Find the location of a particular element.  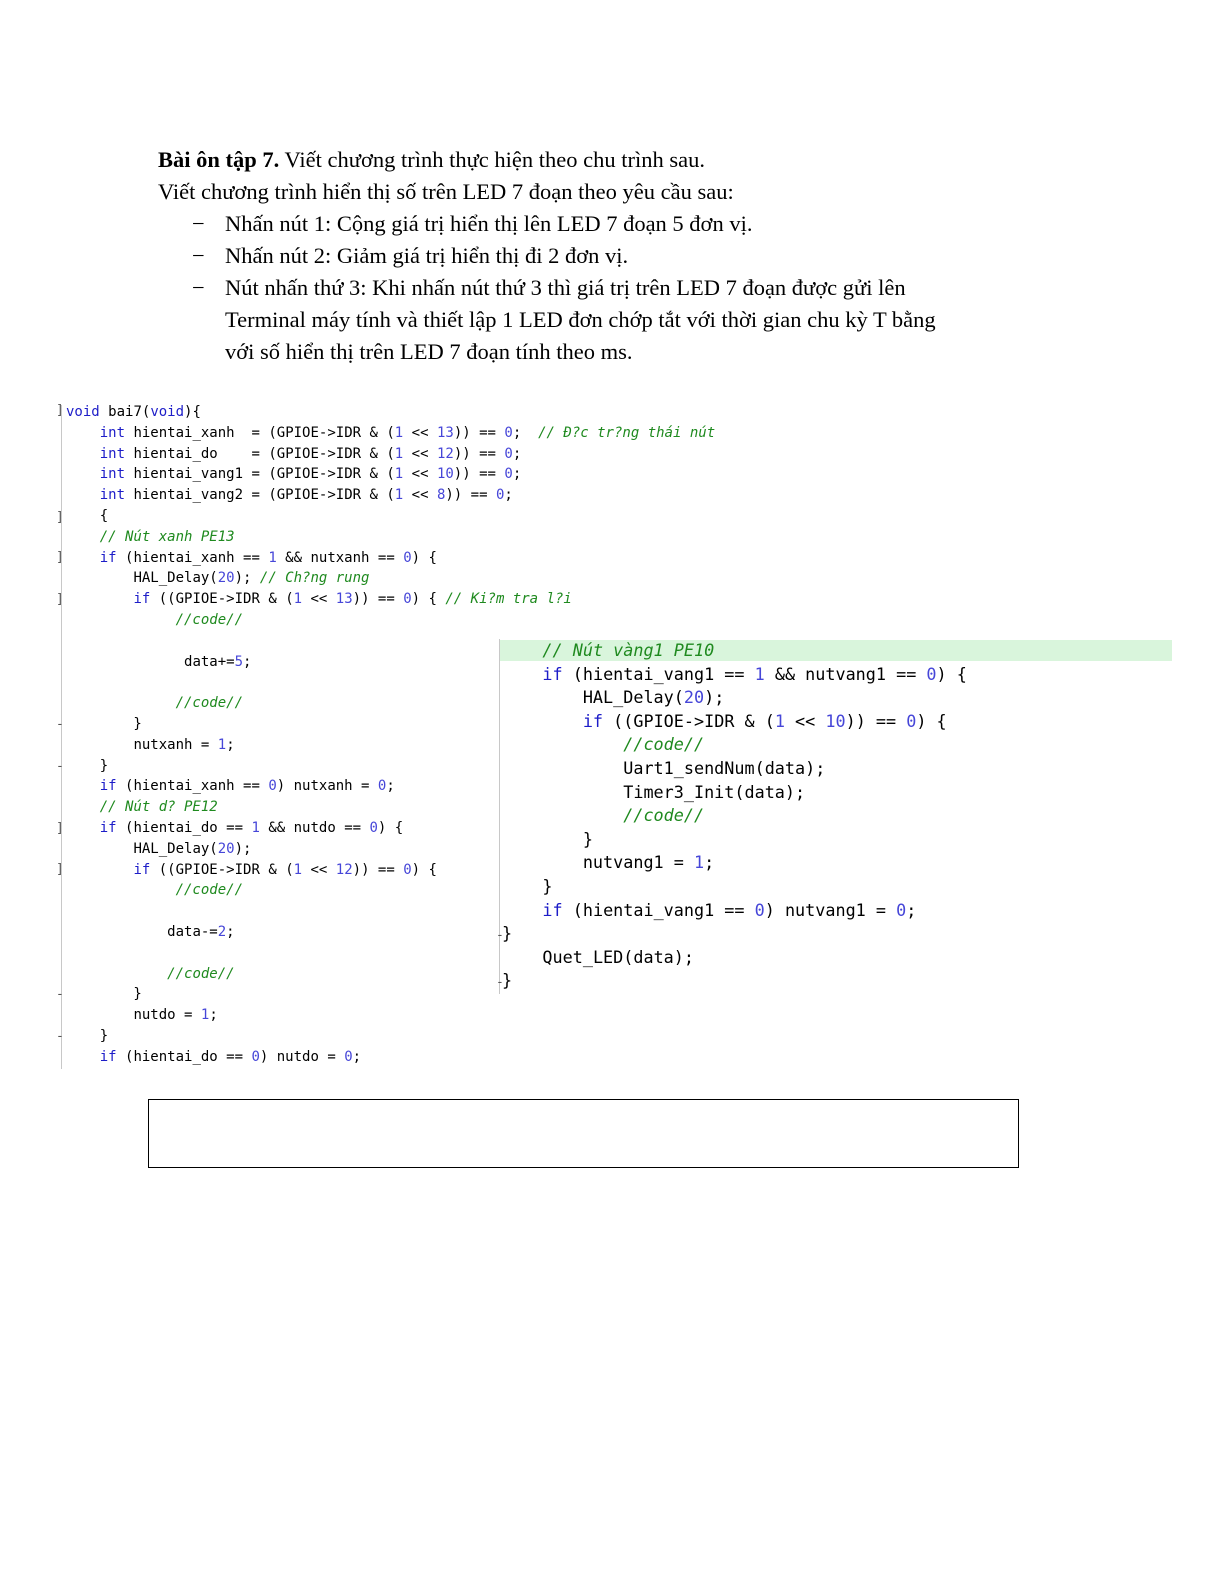

fold-end-marker: - is located at coordinates (60, 766).